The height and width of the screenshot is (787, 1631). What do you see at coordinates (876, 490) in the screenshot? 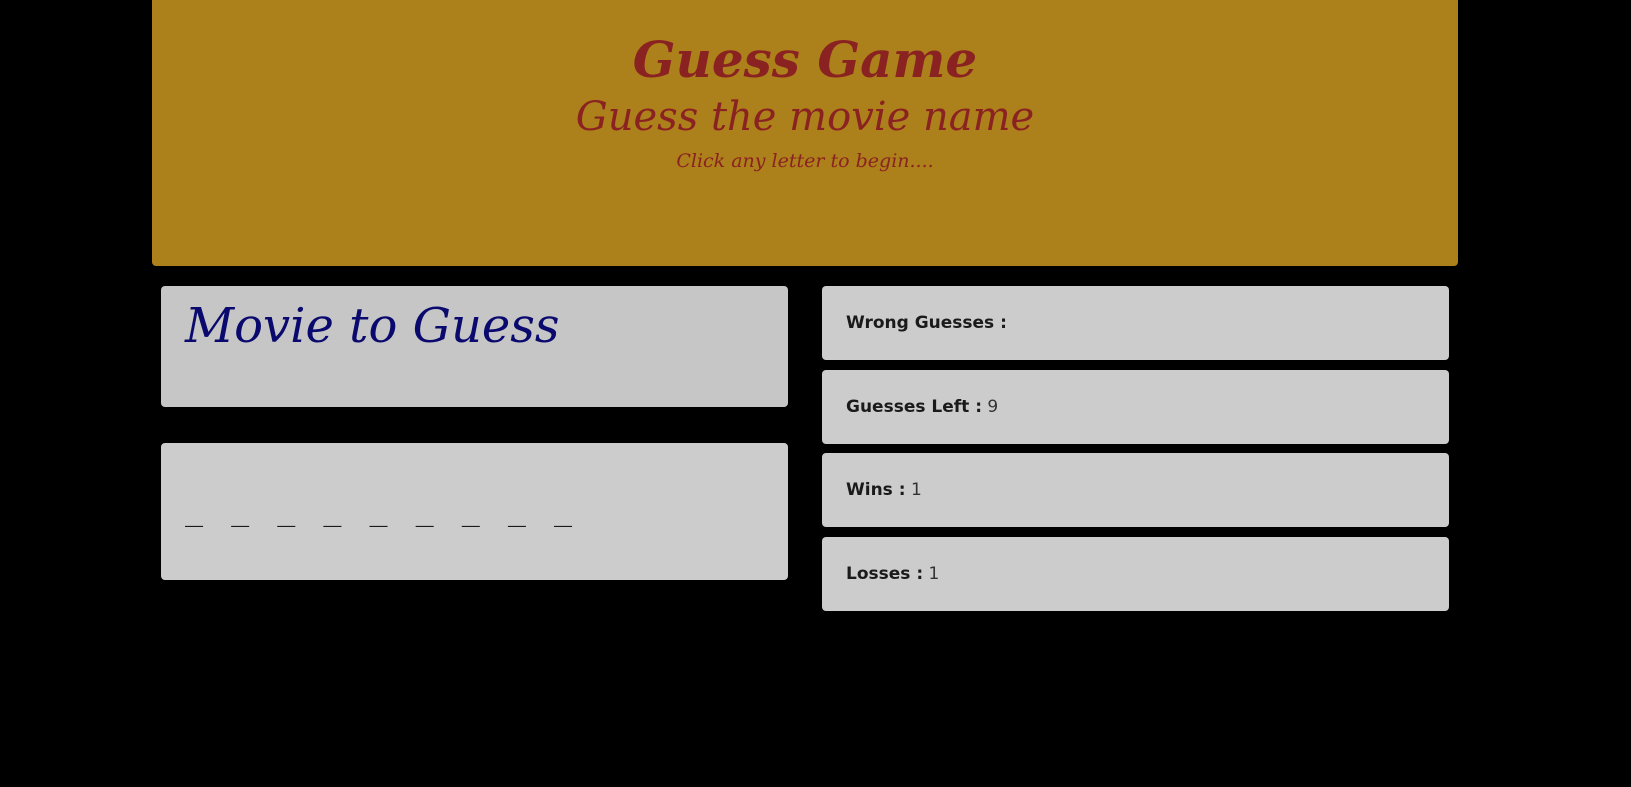
I see `wins-label: Wins :` at bounding box center [876, 490].